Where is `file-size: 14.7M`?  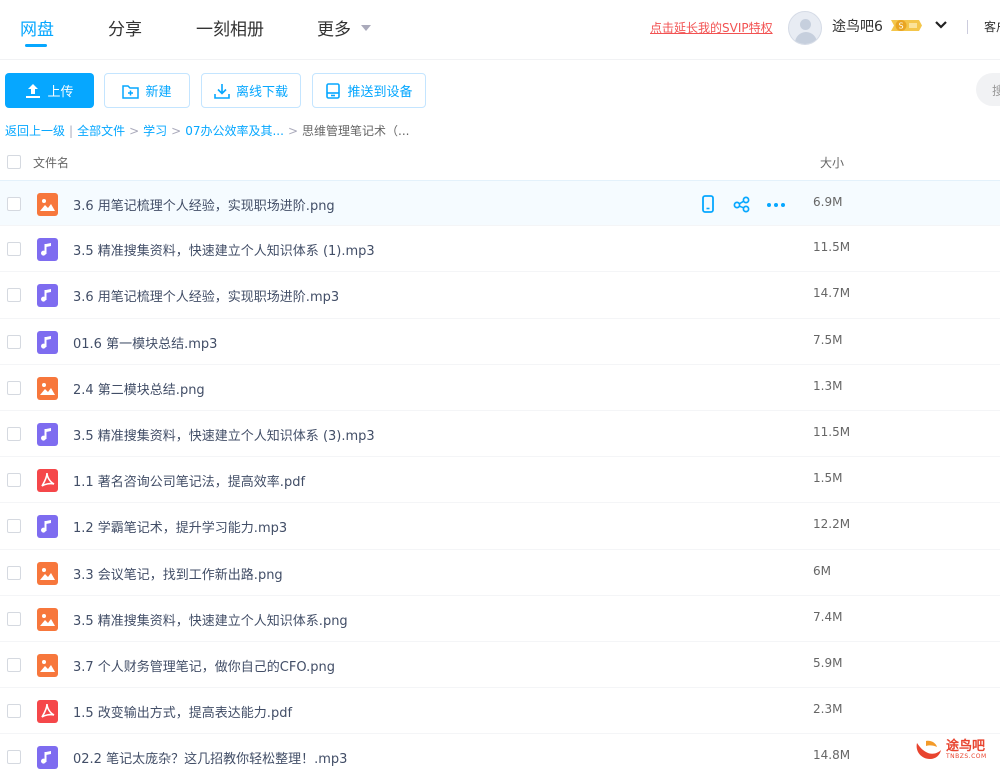 file-size: 14.7M is located at coordinates (832, 293).